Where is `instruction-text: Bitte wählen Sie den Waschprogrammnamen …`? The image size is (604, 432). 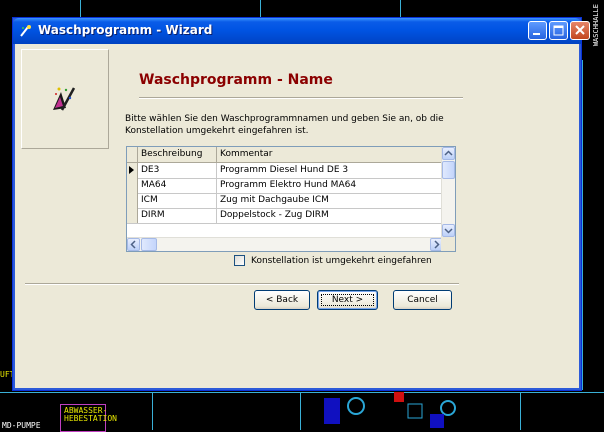
instruction-text: Bitte wählen Sie den Waschprogrammnamen … is located at coordinates (284, 125).